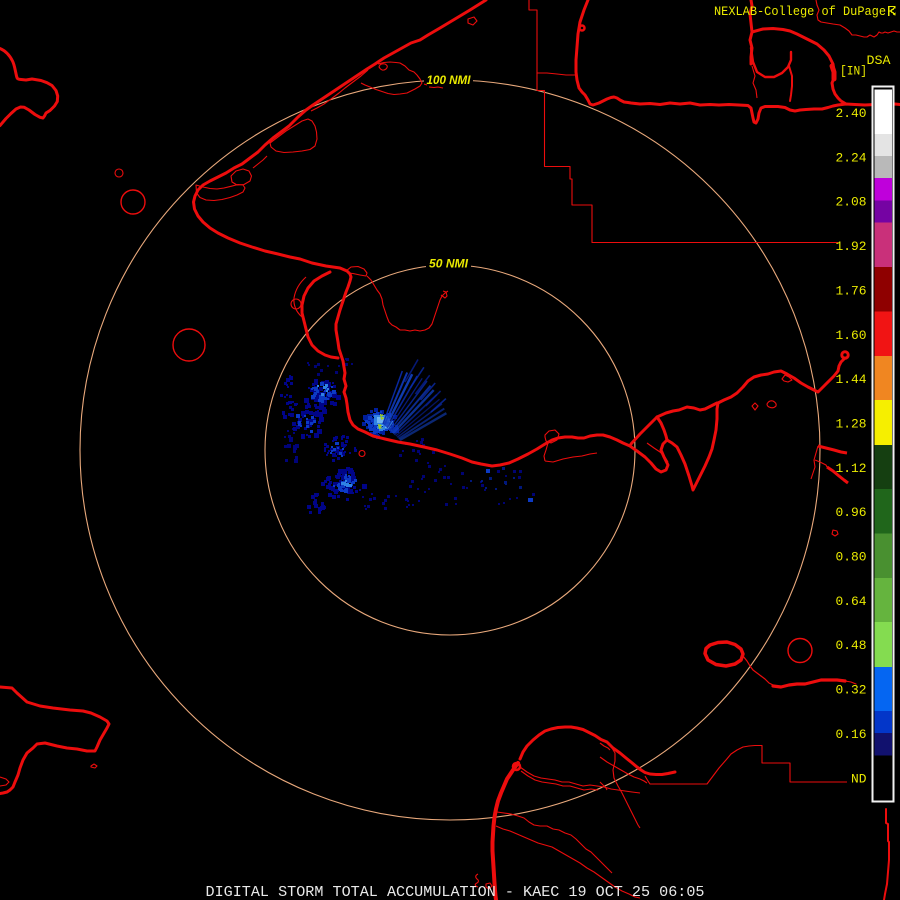 This screenshot has height=900, width=900. Describe the element at coordinates (879, 61) in the screenshot. I see `svg-text: DSA` at that location.